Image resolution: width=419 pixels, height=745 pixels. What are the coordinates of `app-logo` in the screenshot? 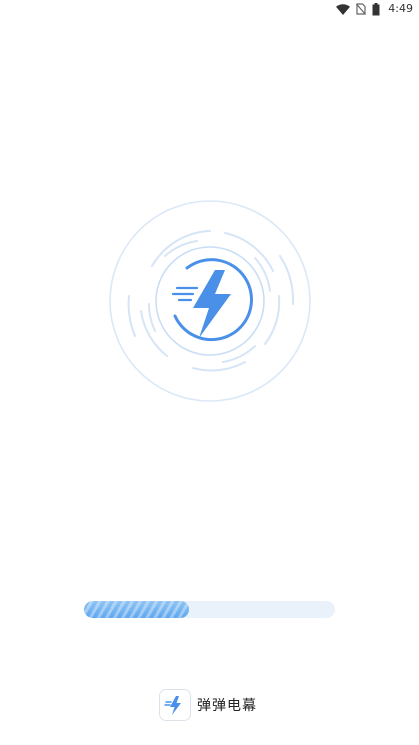 It's located at (175, 705).